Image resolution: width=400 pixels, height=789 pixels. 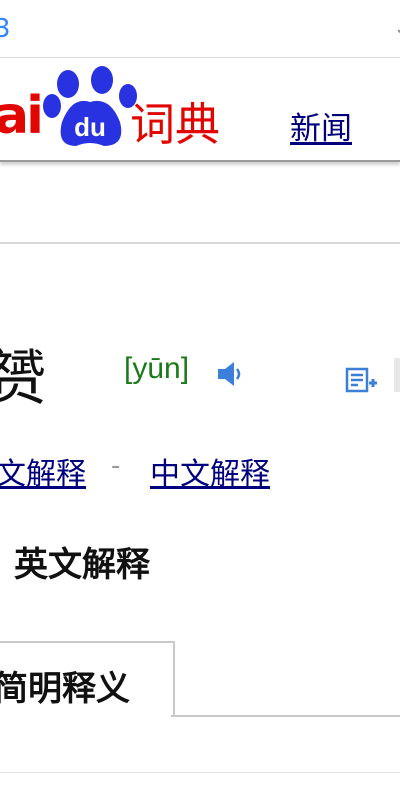 I want to click on tab-label: 简明释义, so click(x=65, y=689).